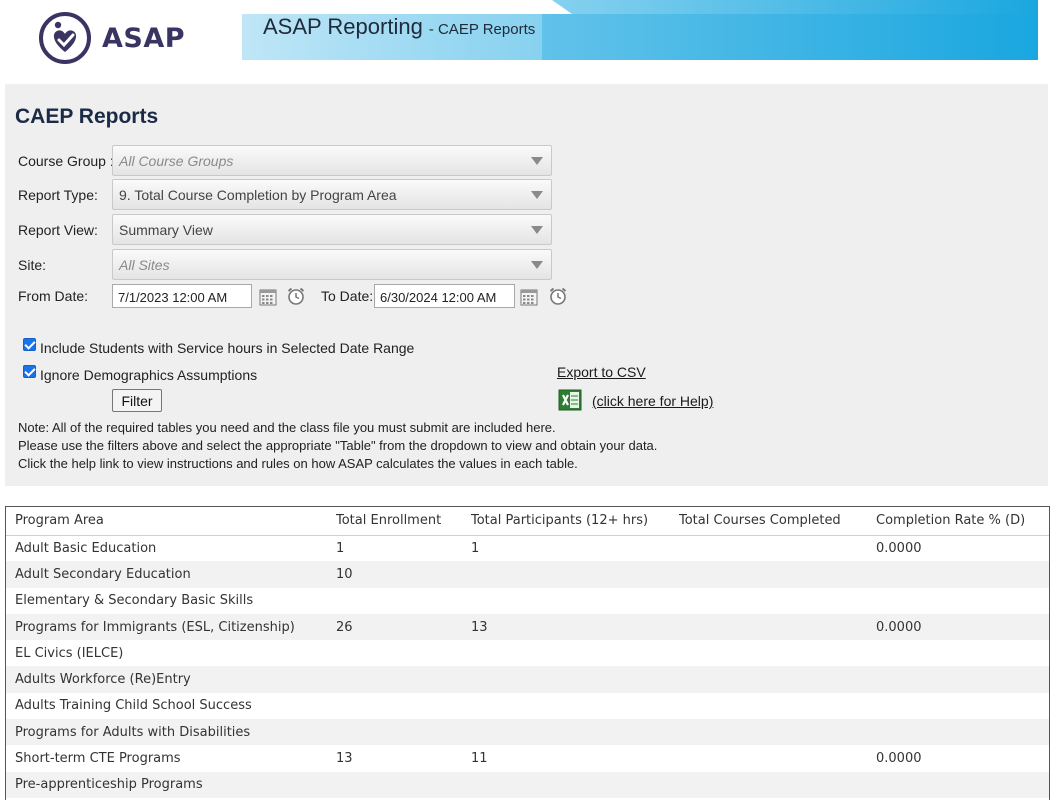 The width and height of the screenshot is (1050, 800). What do you see at coordinates (66, 161) in the screenshot?
I see `course-group-label: Course Group :` at bounding box center [66, 161].